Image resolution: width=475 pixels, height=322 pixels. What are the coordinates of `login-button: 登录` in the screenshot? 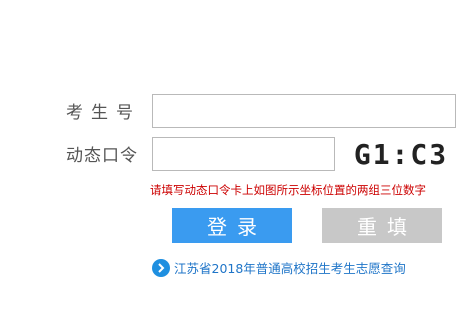 It's located at (232, 225).